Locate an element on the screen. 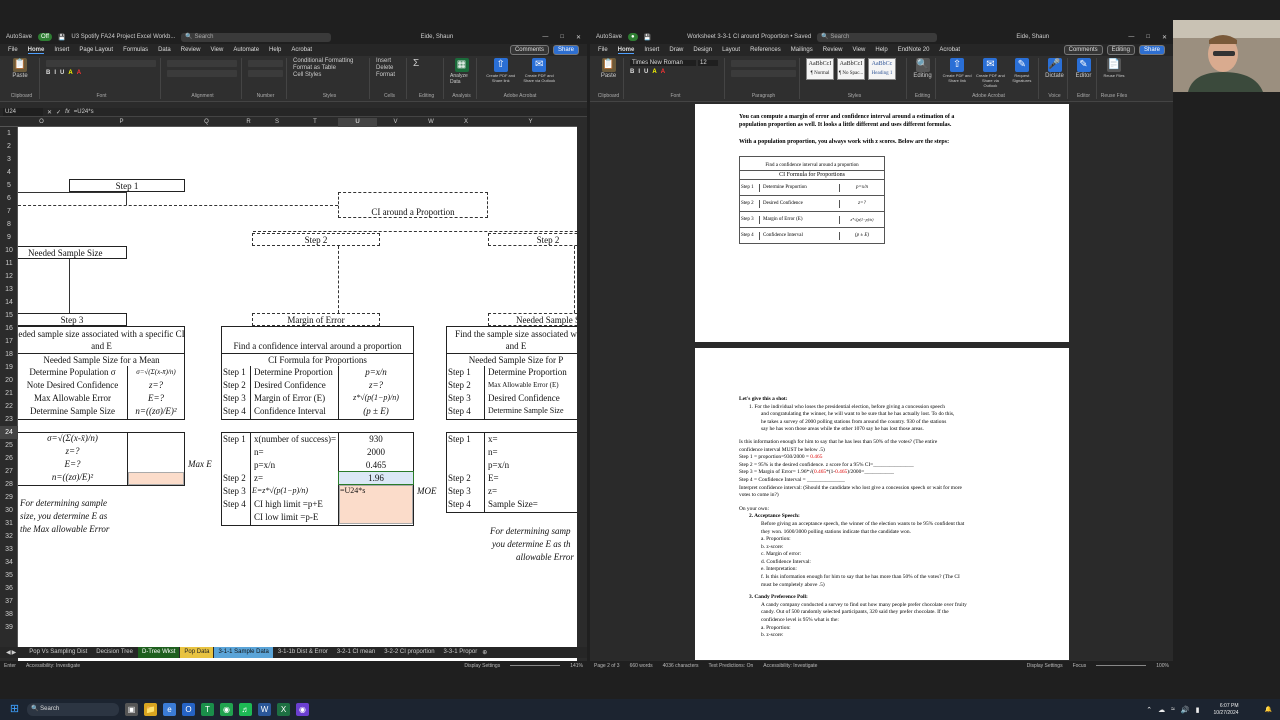  doc-text: confidence level is 95% what is the: is located at coordinates (884, 621).